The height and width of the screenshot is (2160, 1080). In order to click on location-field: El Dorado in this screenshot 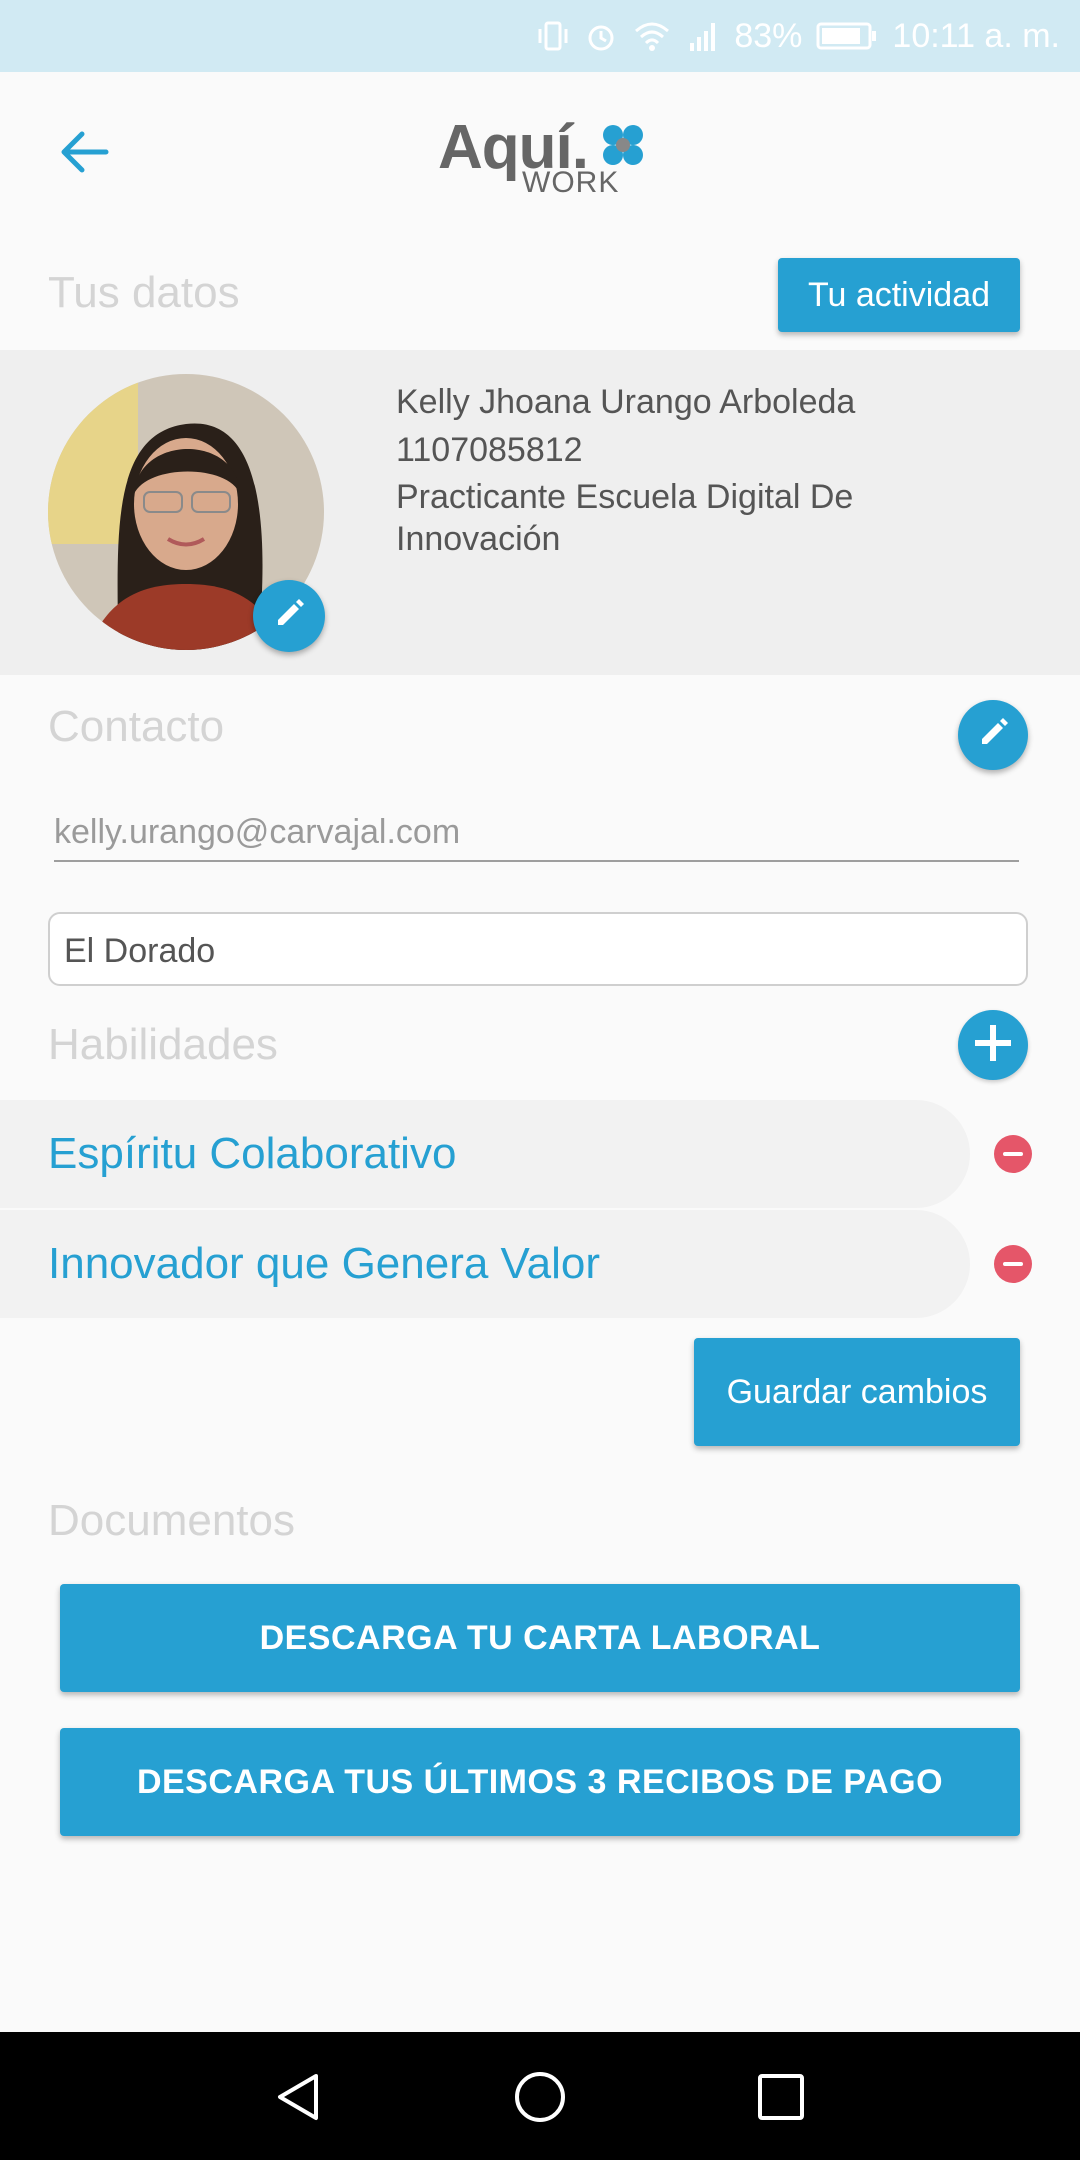, I will do `click(538, 949)`.